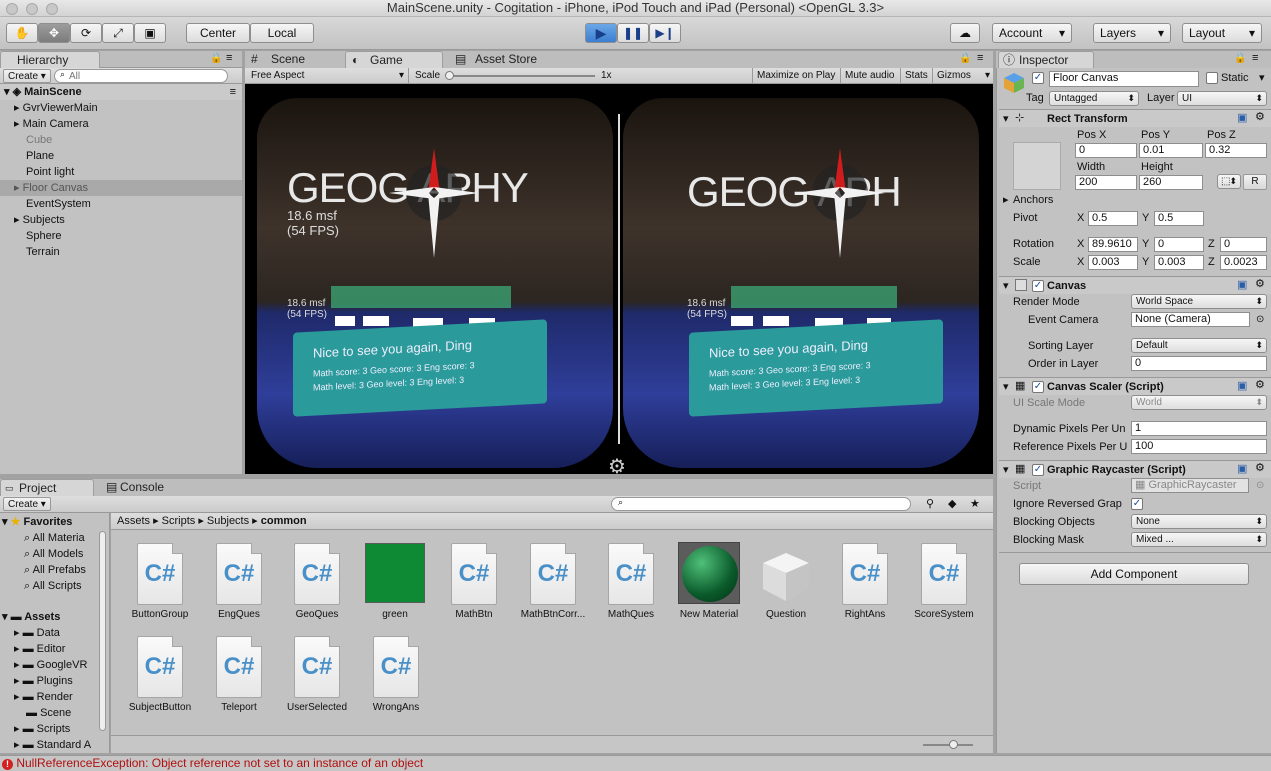 This screenshot has height=771, width=1271. Describe the element at coordinates (522, 76) in the screenshot. I see `scale-slider-track` at that location.